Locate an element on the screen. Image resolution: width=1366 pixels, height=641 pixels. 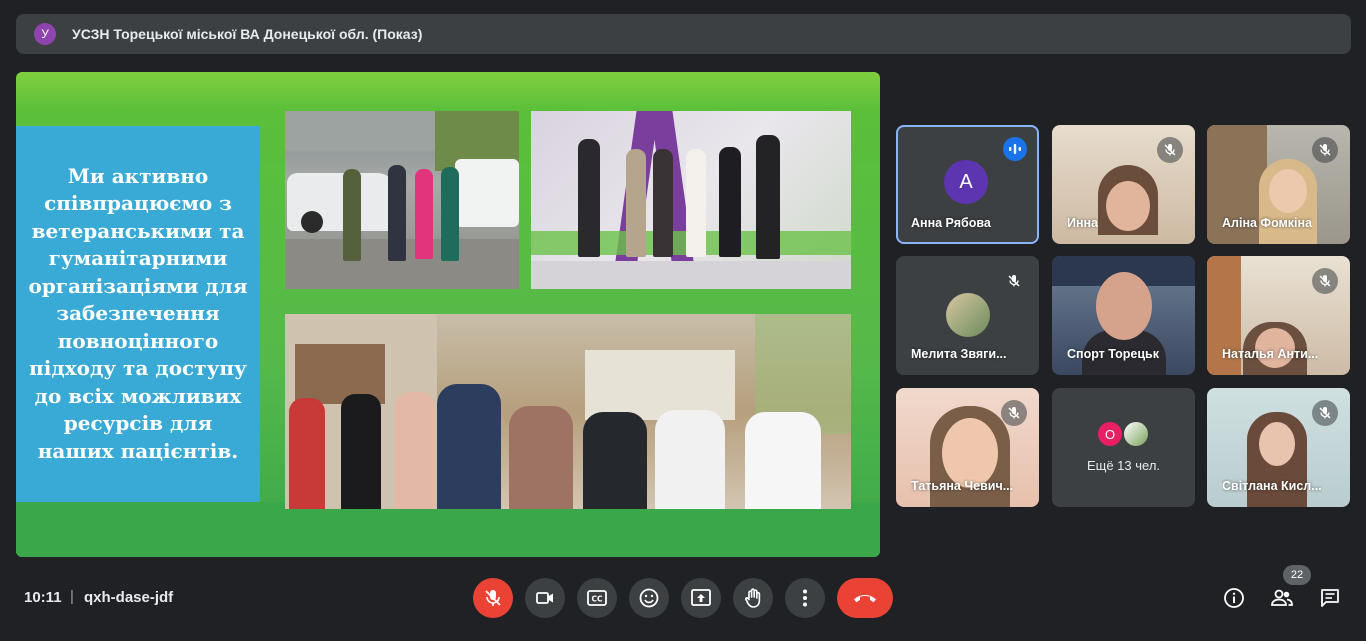
slide-photo-office-group is located at coordinates (568, 411).